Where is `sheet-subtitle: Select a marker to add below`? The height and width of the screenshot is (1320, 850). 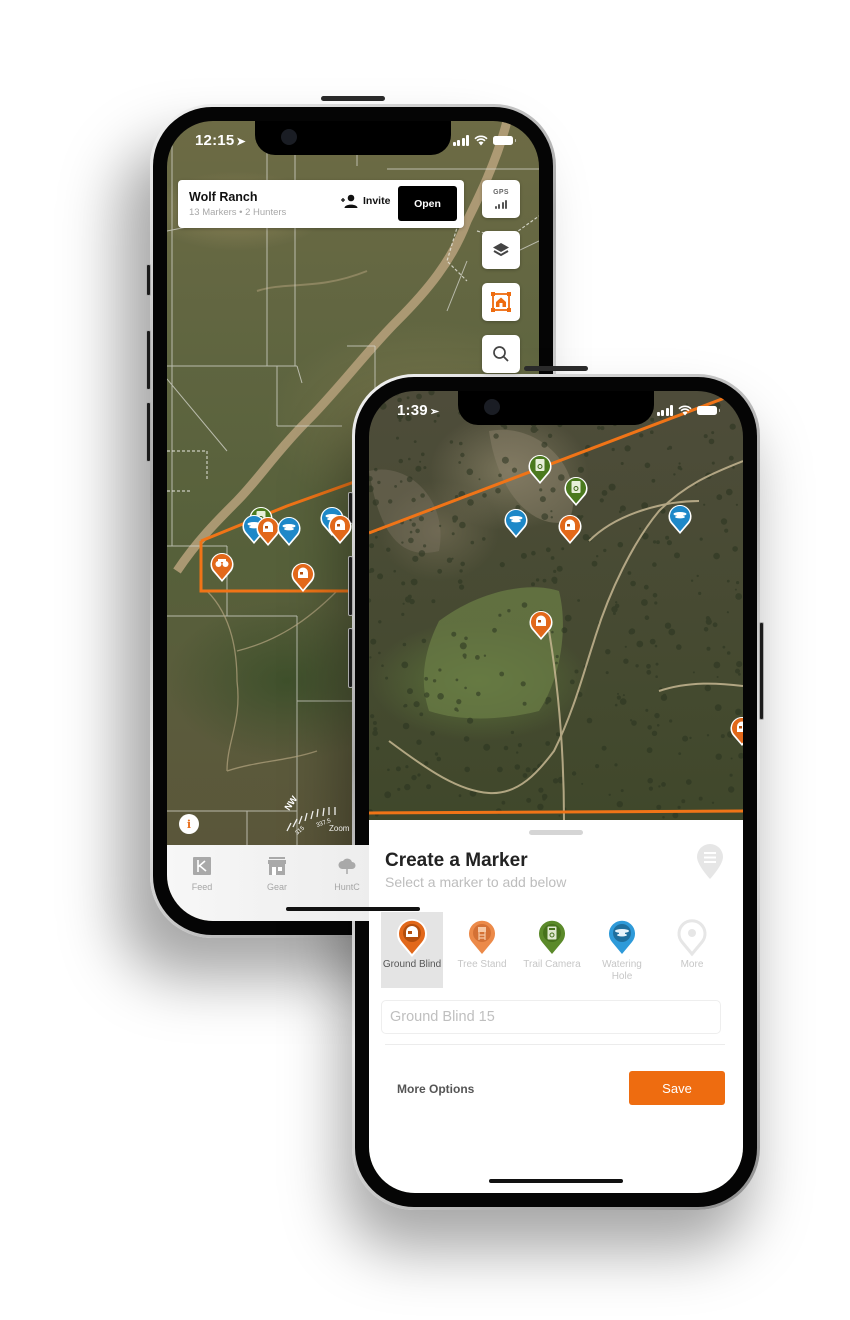
sheet-subtitle: Select a marker to add below is located at coordinates (476, 882).